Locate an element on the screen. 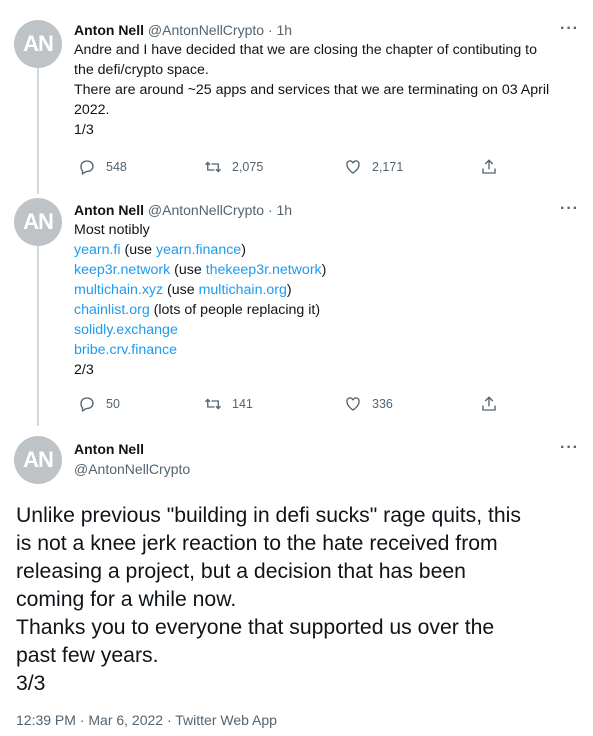 The width and height of the screenshot is (593, 736). tweet-text-line: coming for a while now. is located at coordinates (126, 599).